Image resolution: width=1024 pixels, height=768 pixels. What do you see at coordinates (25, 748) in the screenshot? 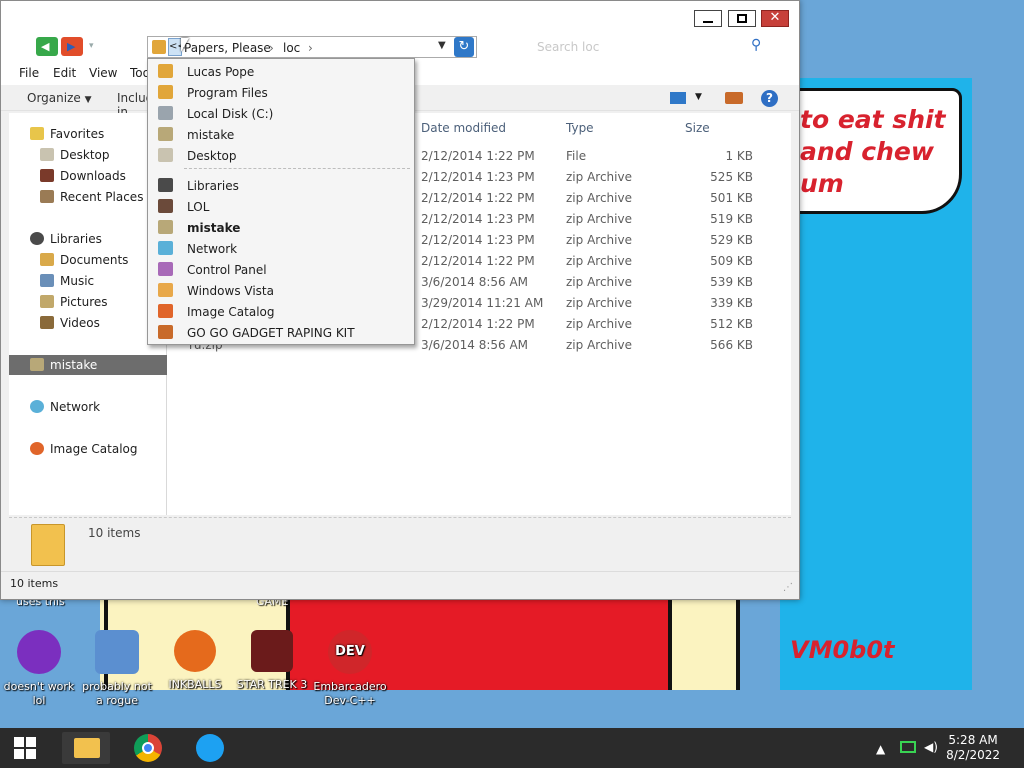
I see `start-button` at bounding box center [25, 748].